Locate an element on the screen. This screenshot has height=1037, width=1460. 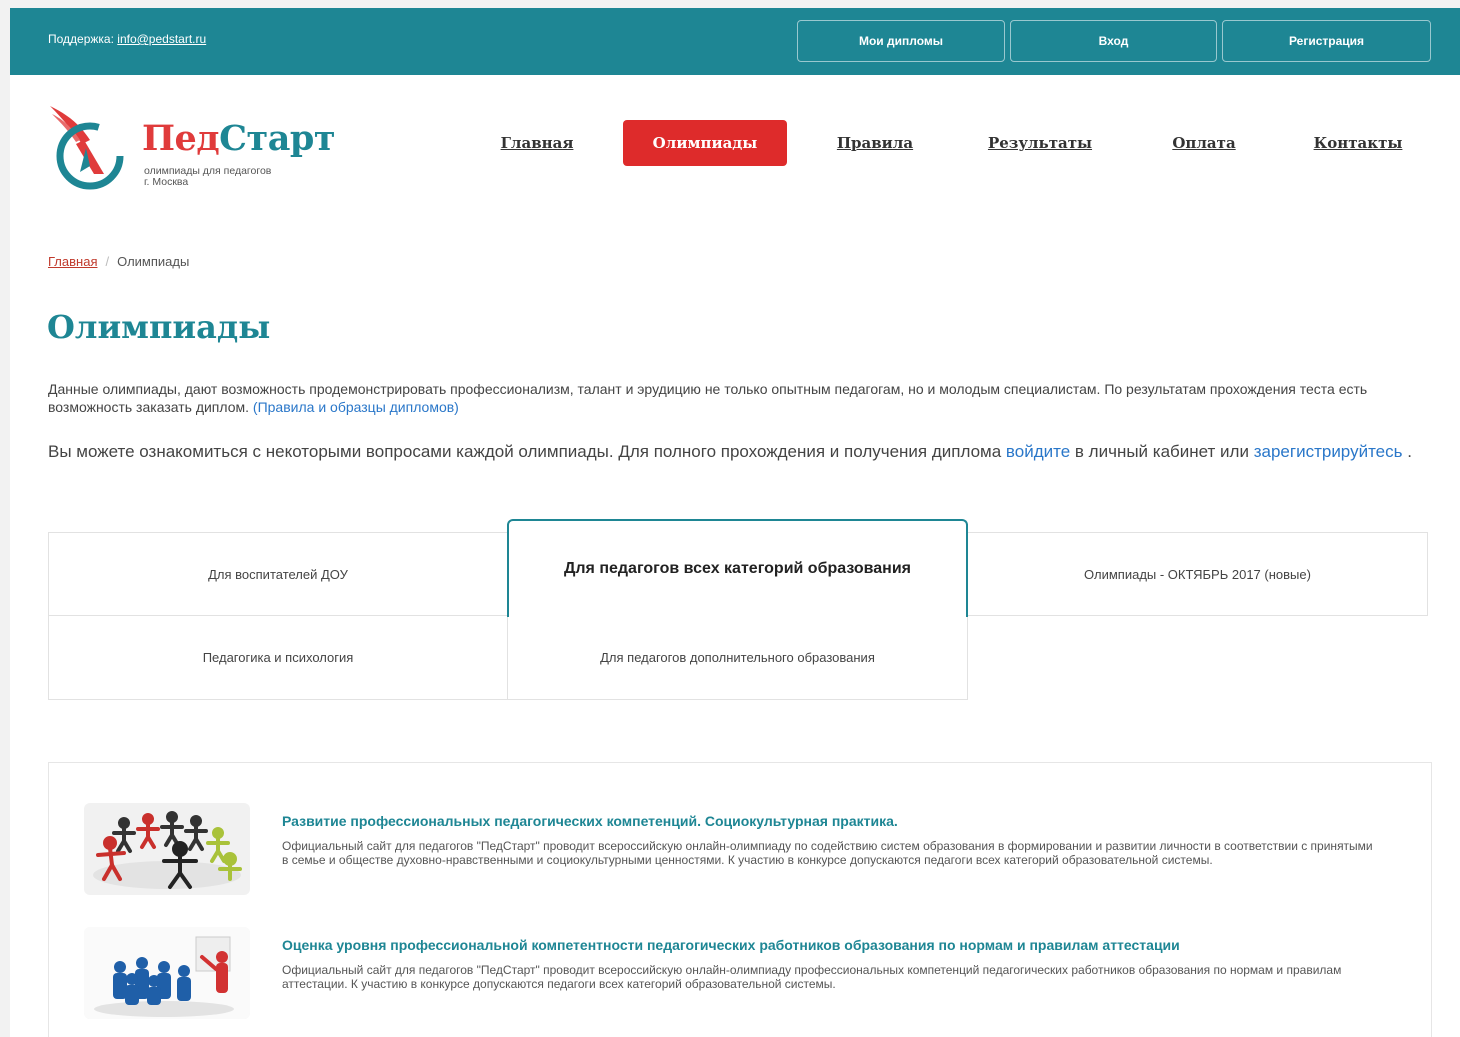
breadcrumb-current: Олимпиады is located at coordinates (153, 261).